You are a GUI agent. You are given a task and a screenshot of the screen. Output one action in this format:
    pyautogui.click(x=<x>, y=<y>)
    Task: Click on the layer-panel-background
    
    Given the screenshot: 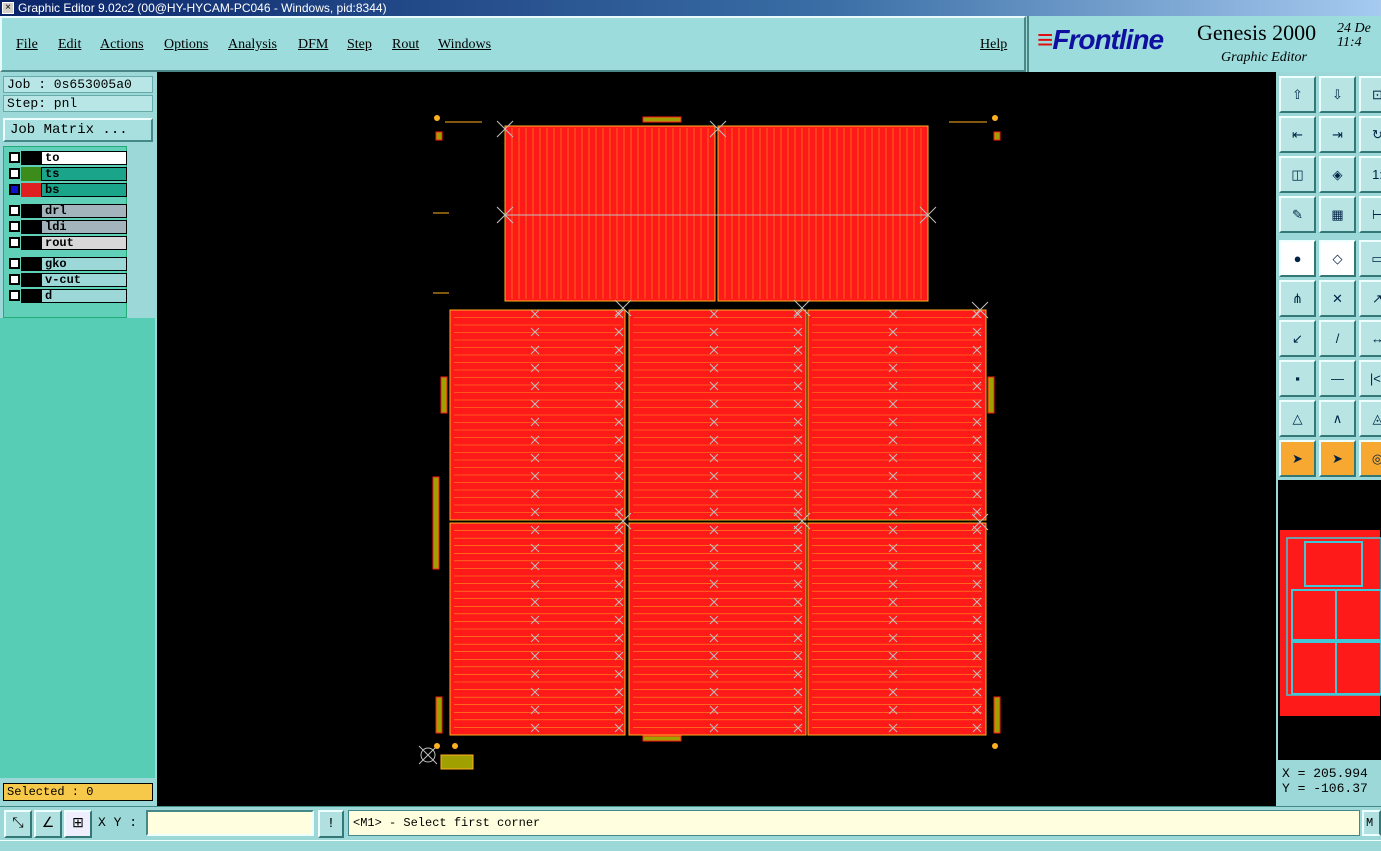 What is the action you would take?
    pyautogui.click(x=77, y=548)
    